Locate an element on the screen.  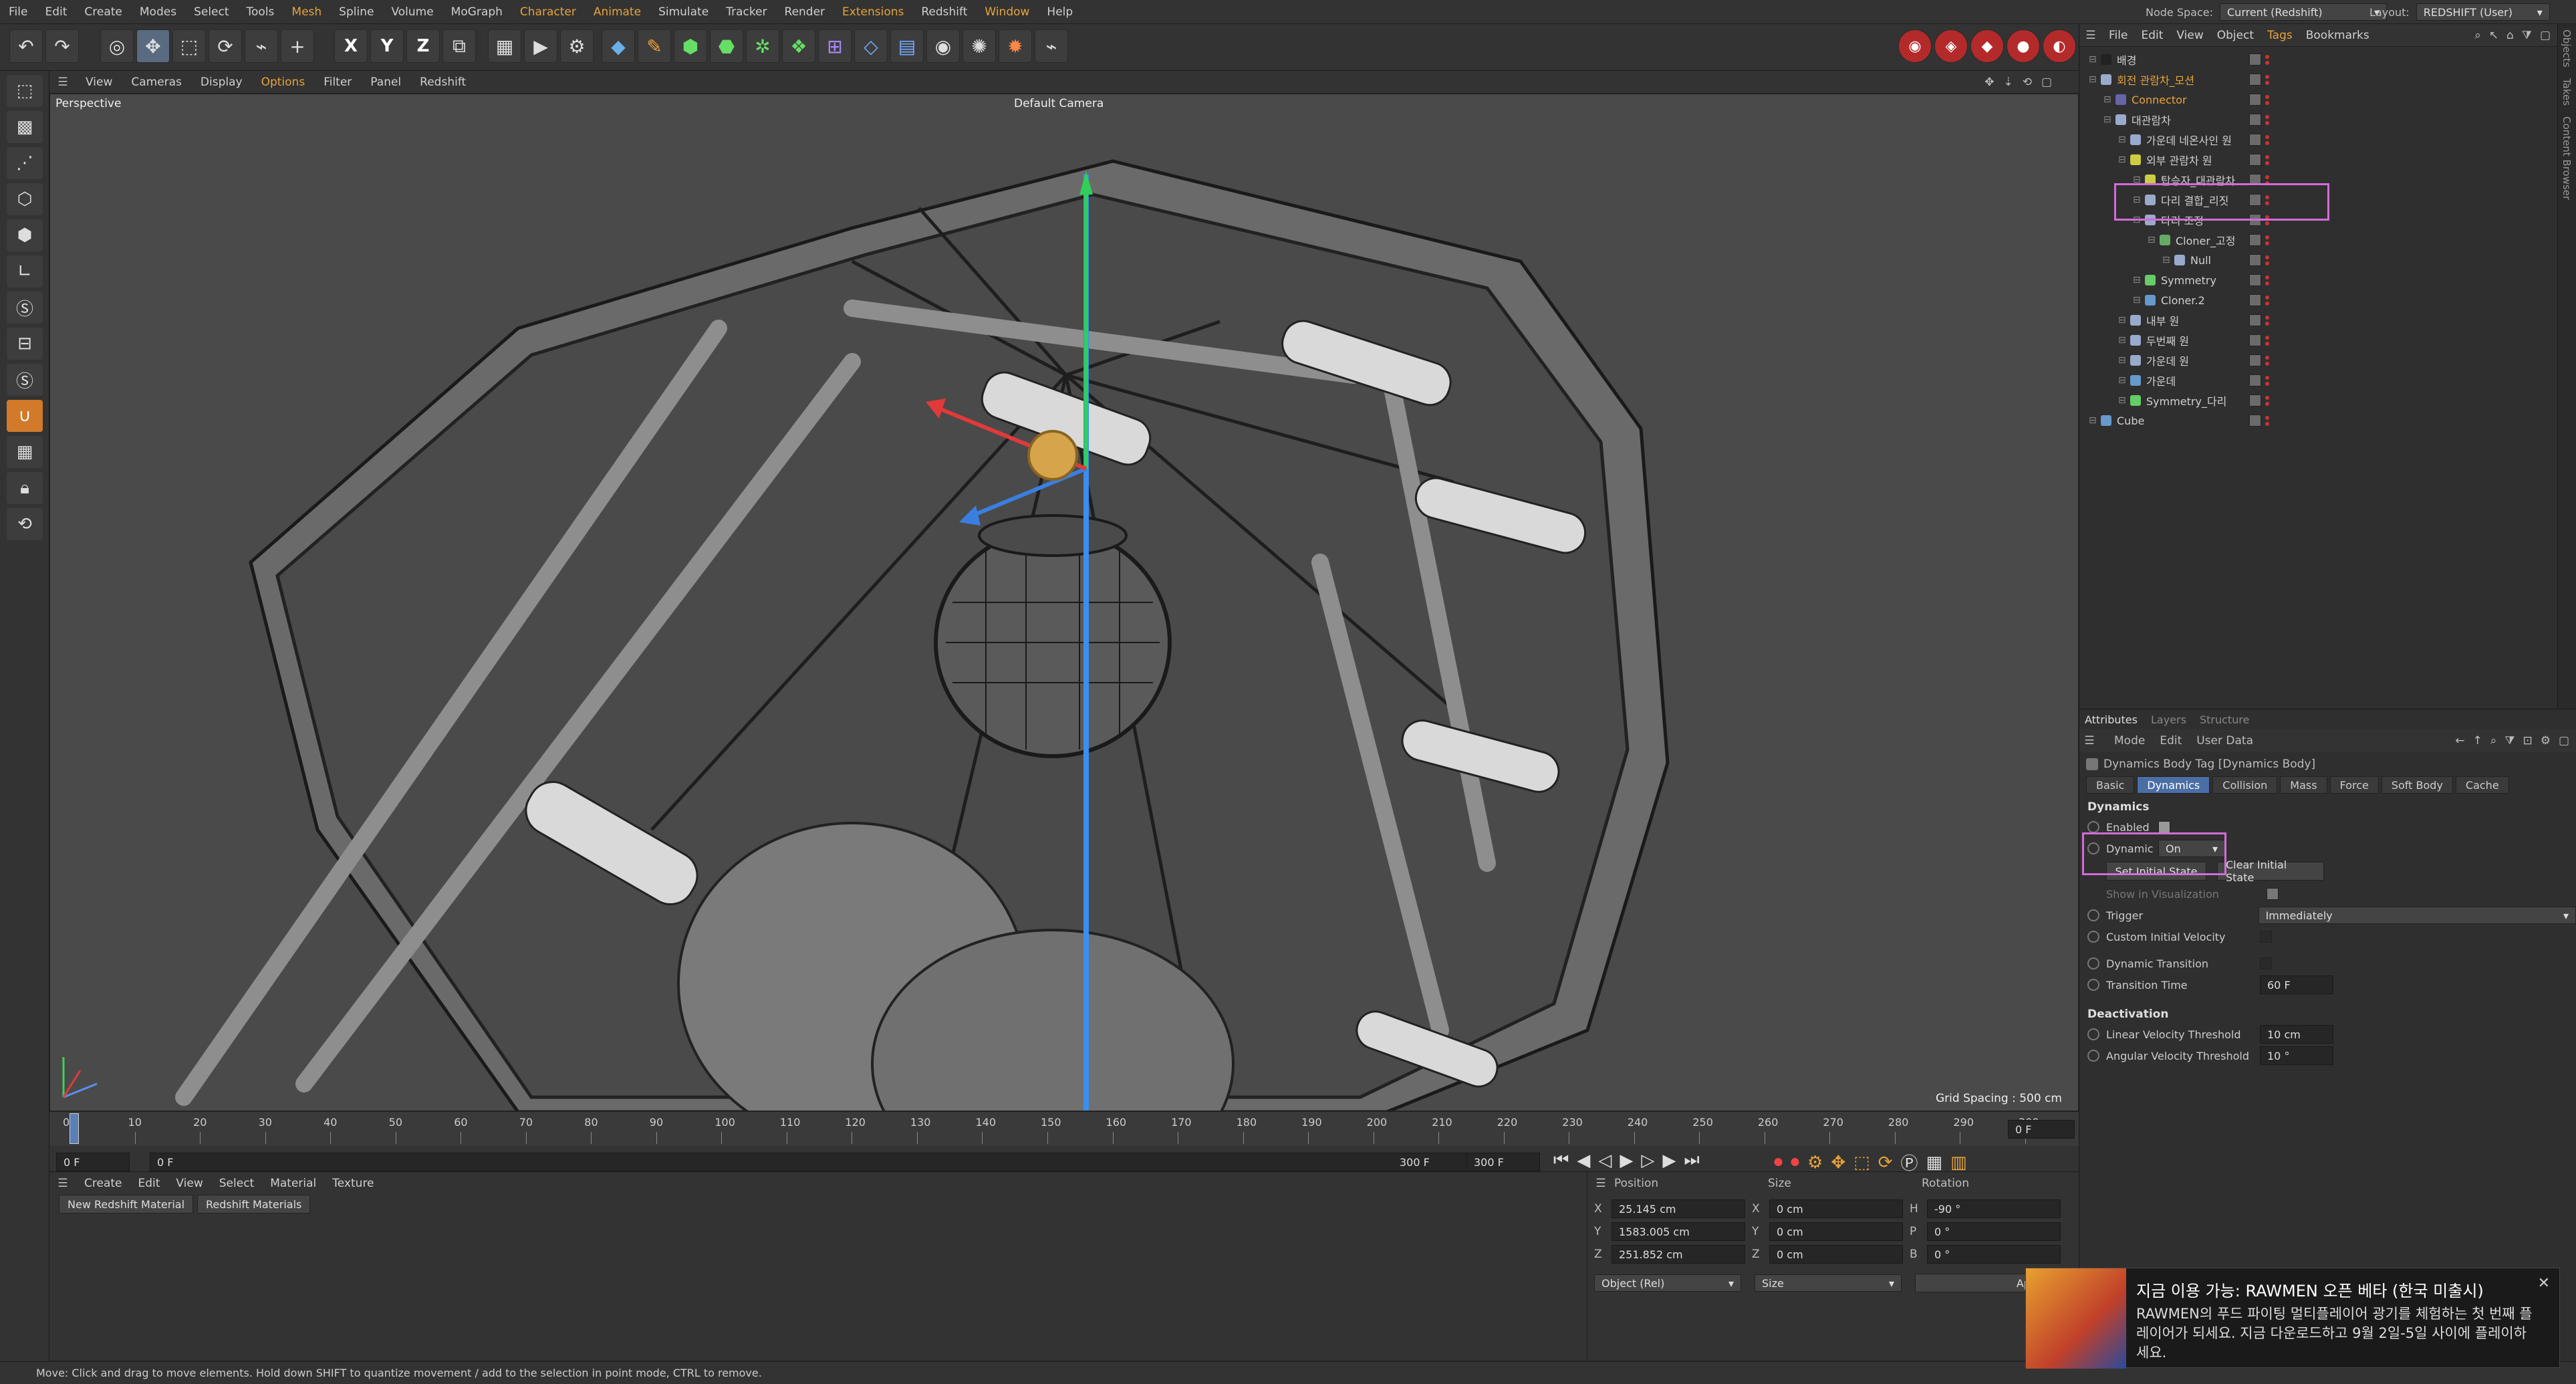
object-menu-edit: Edit is located at coordinates (2152, 35).